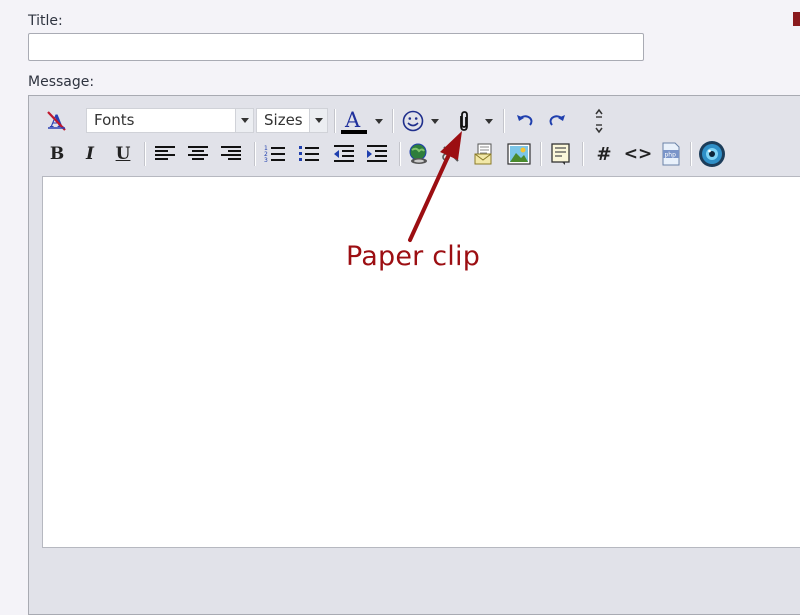 Image resolution: width=800 pixels, height=615 pixels. I want to click on annotation-label: Paper clip, so click(413, 256).